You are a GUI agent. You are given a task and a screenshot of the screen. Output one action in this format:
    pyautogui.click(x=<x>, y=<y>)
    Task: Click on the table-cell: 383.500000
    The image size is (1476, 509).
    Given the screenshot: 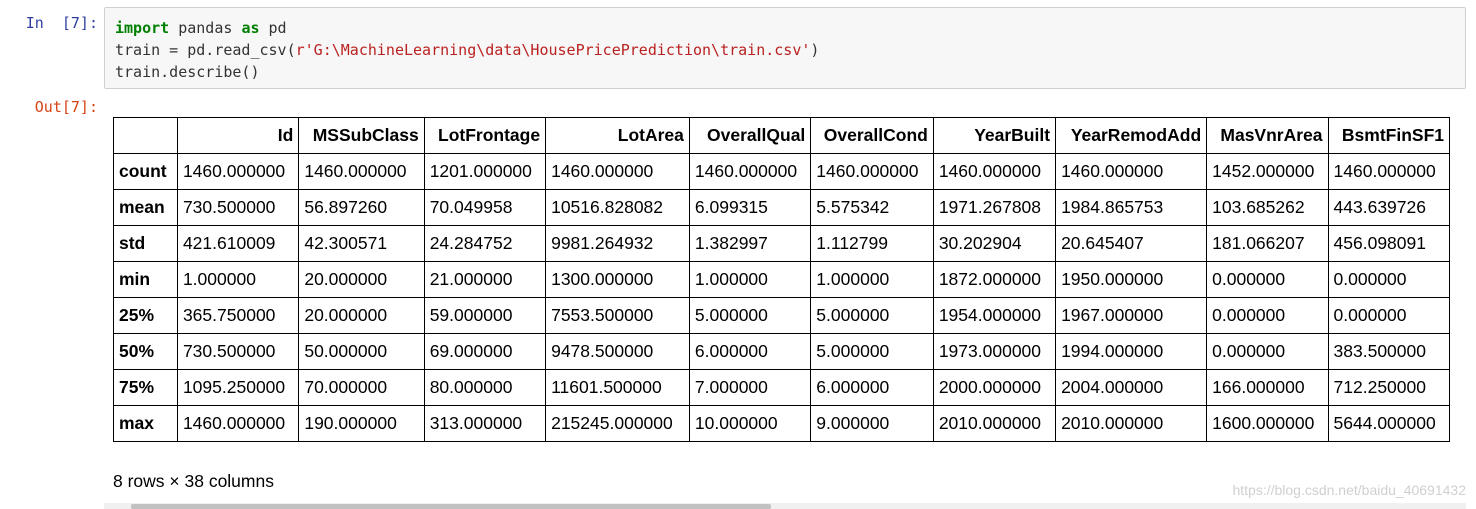 What is the action you would take?
    pyautogui.click(x=1388, y=351)
    